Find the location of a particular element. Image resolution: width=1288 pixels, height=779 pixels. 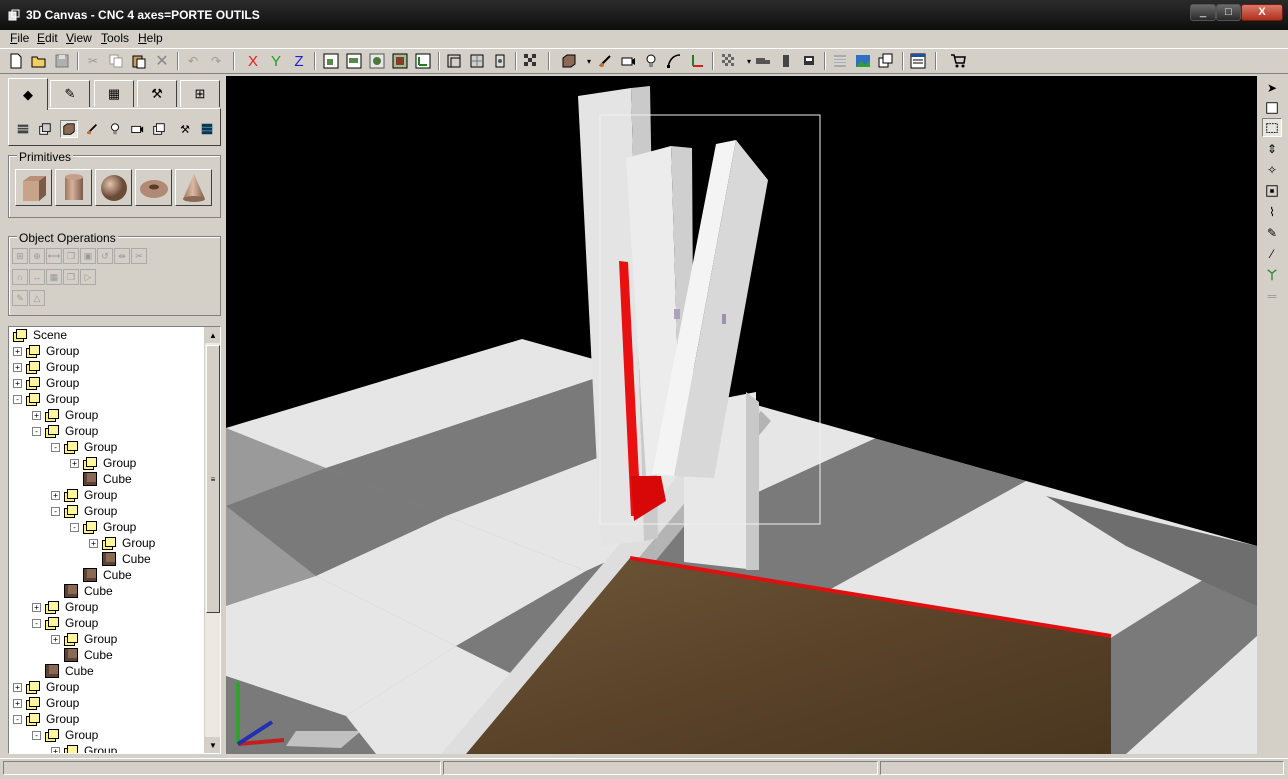

op-path-icon: ↔ is located at coordinates (37, 277).